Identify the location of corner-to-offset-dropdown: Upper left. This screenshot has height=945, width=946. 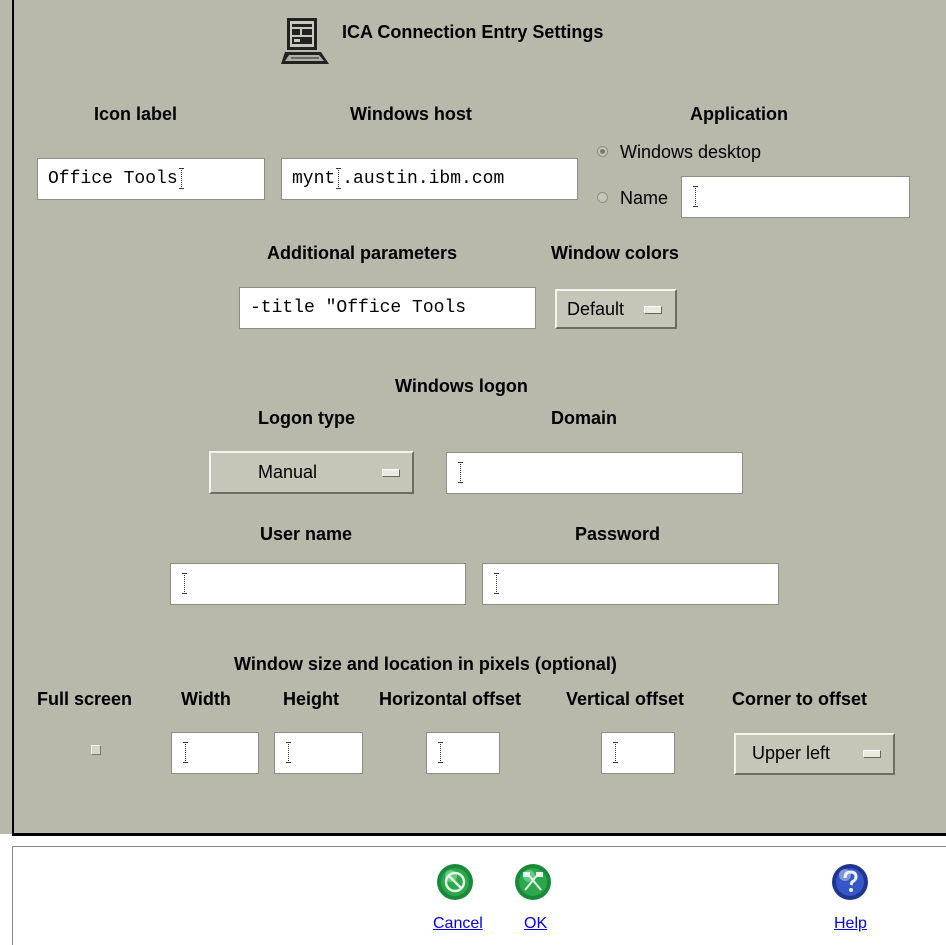
(814, 754).